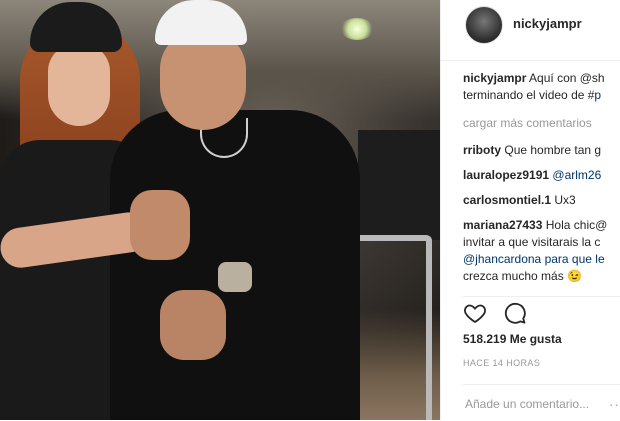 The width and height of the screenshot is (620, 421). Describe the element at coordinates (534, 259) in the screenshot. I see `comment-mention: @jhancardona para que le` at that location.